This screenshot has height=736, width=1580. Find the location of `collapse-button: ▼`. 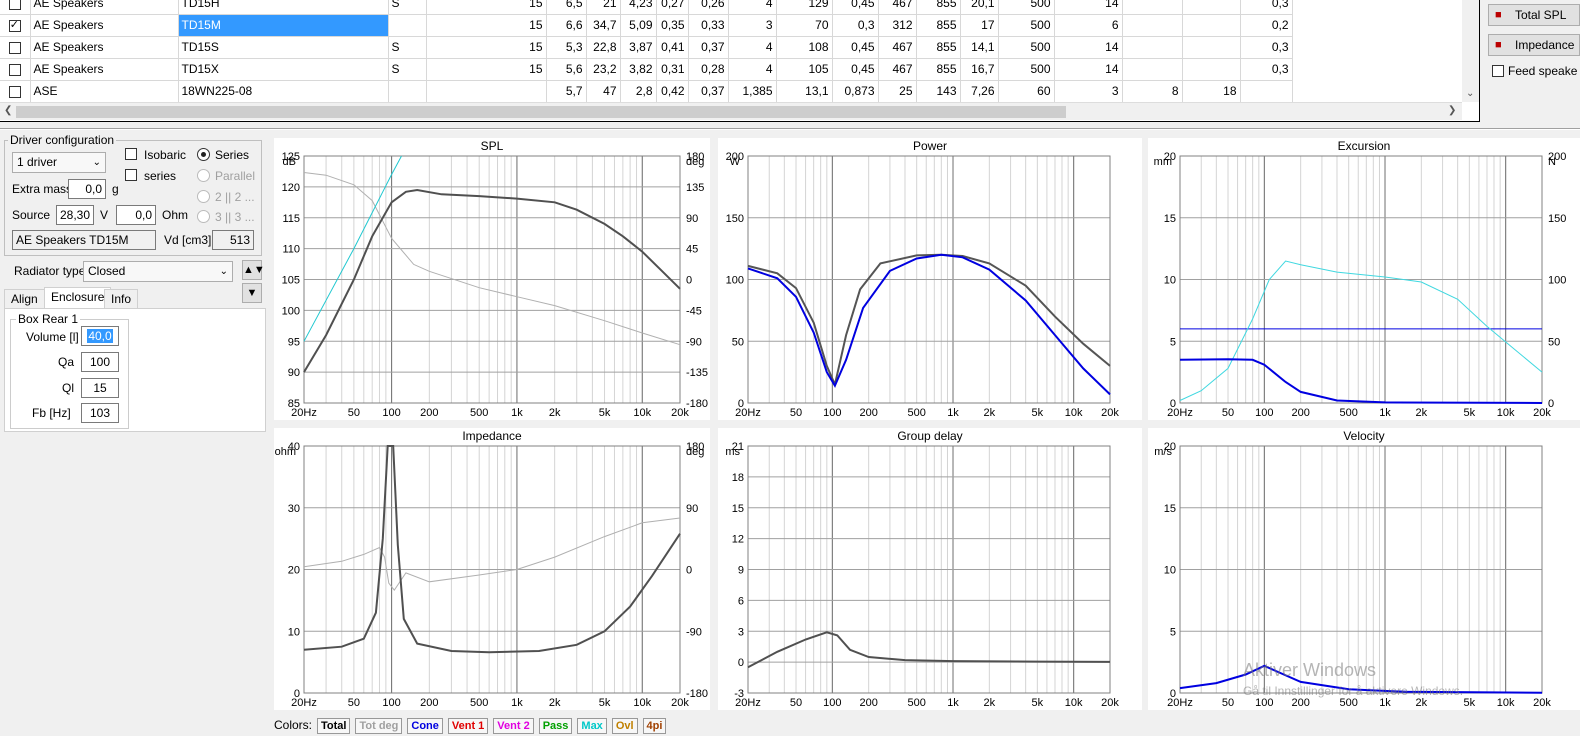

collapse-button: ▼ is located at coordinates (252, 293).